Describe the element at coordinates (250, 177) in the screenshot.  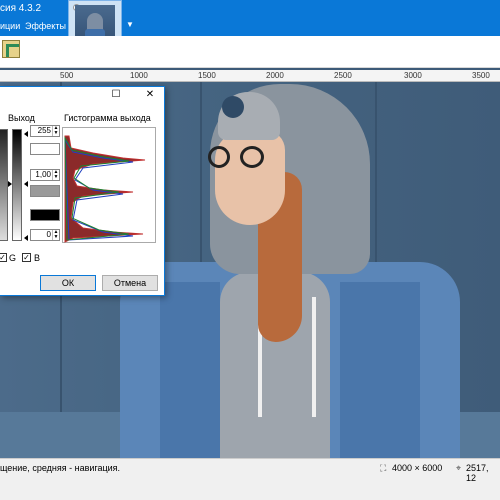
I see `photo-face` at that location.